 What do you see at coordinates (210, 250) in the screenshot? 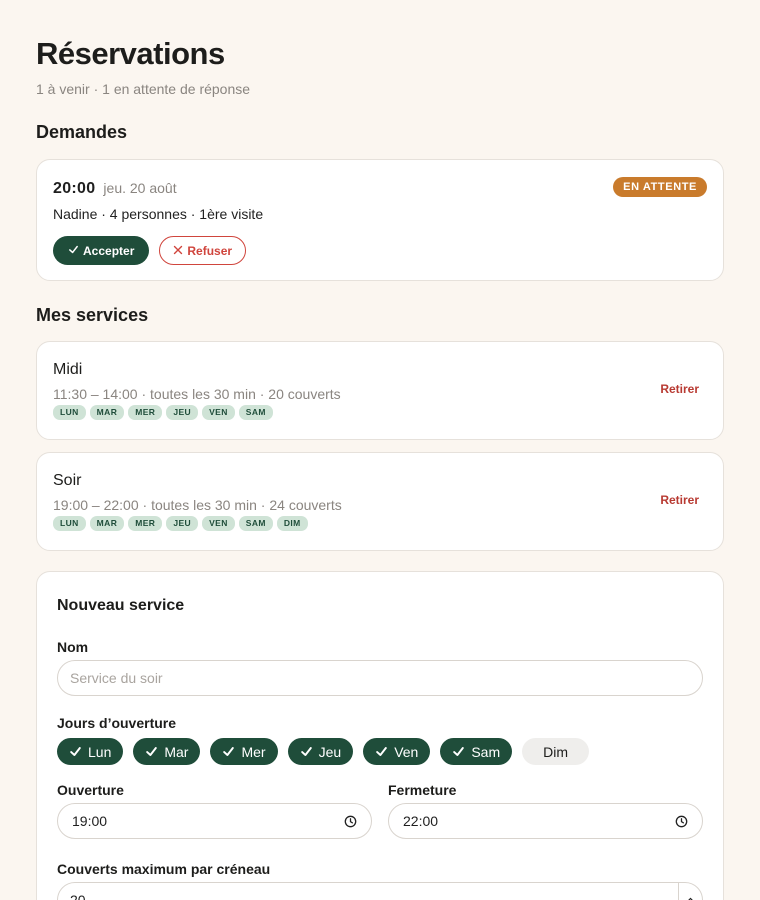
I see `refuse-label: Refuser` at bounding box center [210, 250].